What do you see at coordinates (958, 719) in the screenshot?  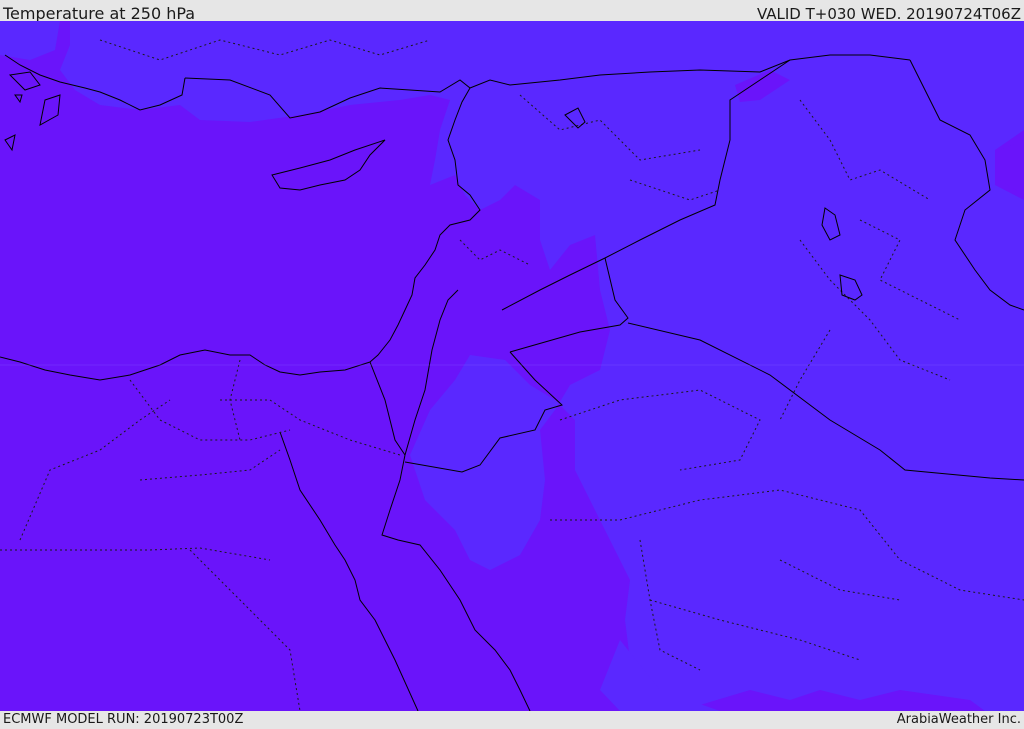 I see `credit-label: ArabiaWeather Inc.` at bounding box center [958, 719].